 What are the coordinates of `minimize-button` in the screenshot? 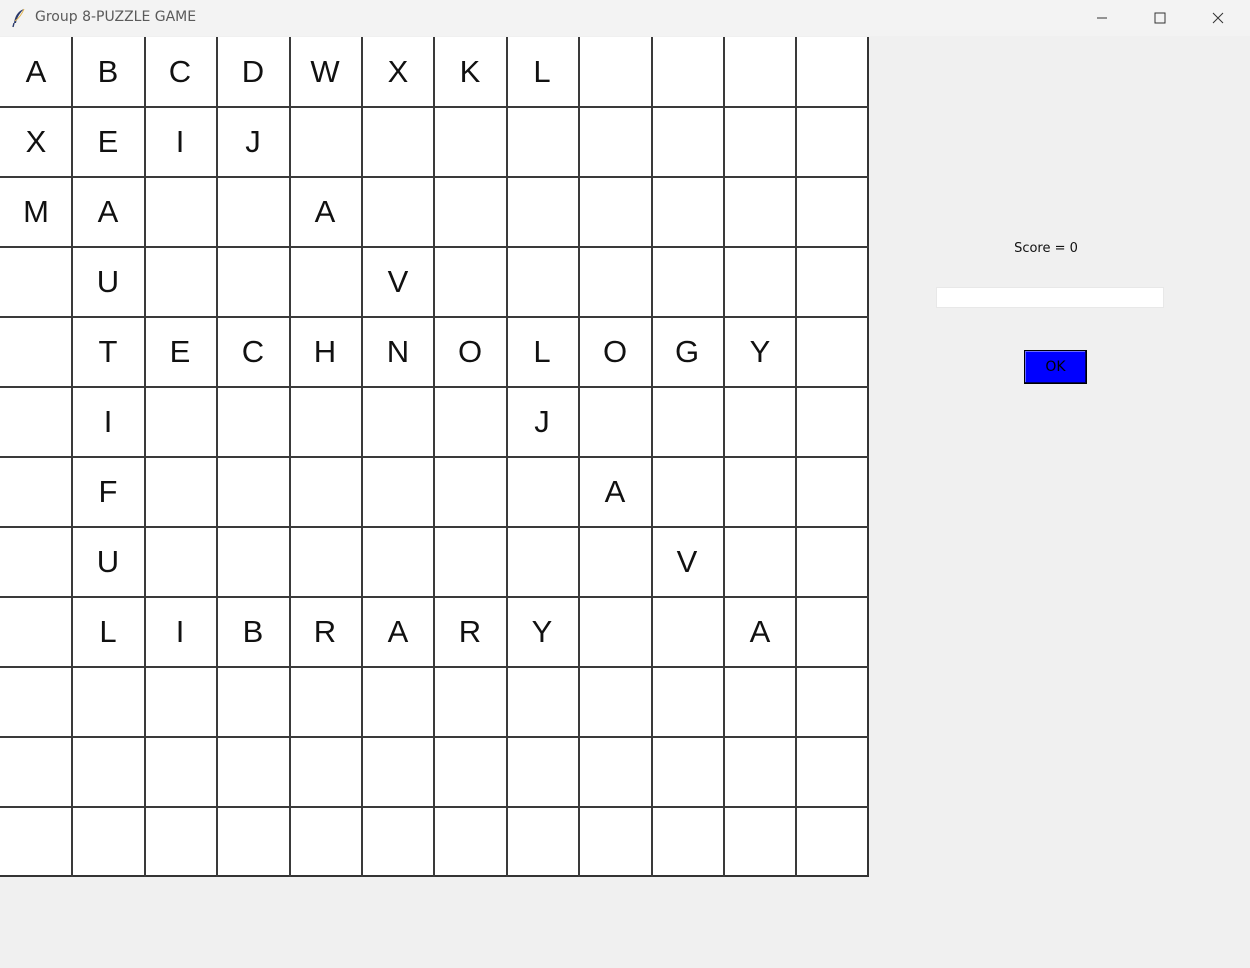 It's located at (1102, 18).